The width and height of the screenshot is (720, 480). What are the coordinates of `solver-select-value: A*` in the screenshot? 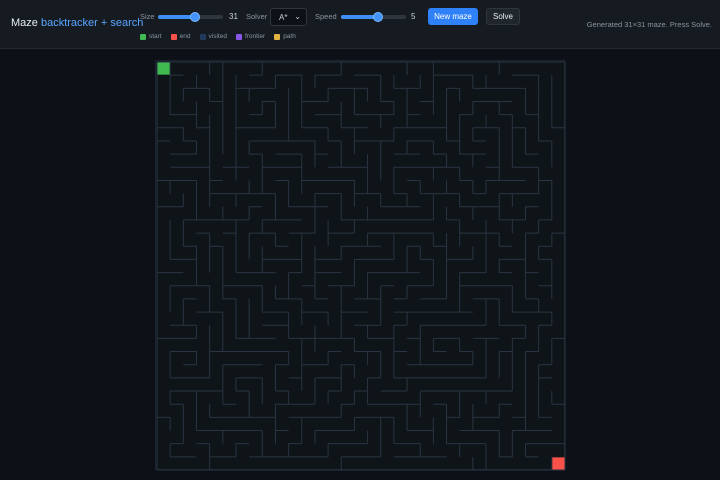 It's located at (283, 17).